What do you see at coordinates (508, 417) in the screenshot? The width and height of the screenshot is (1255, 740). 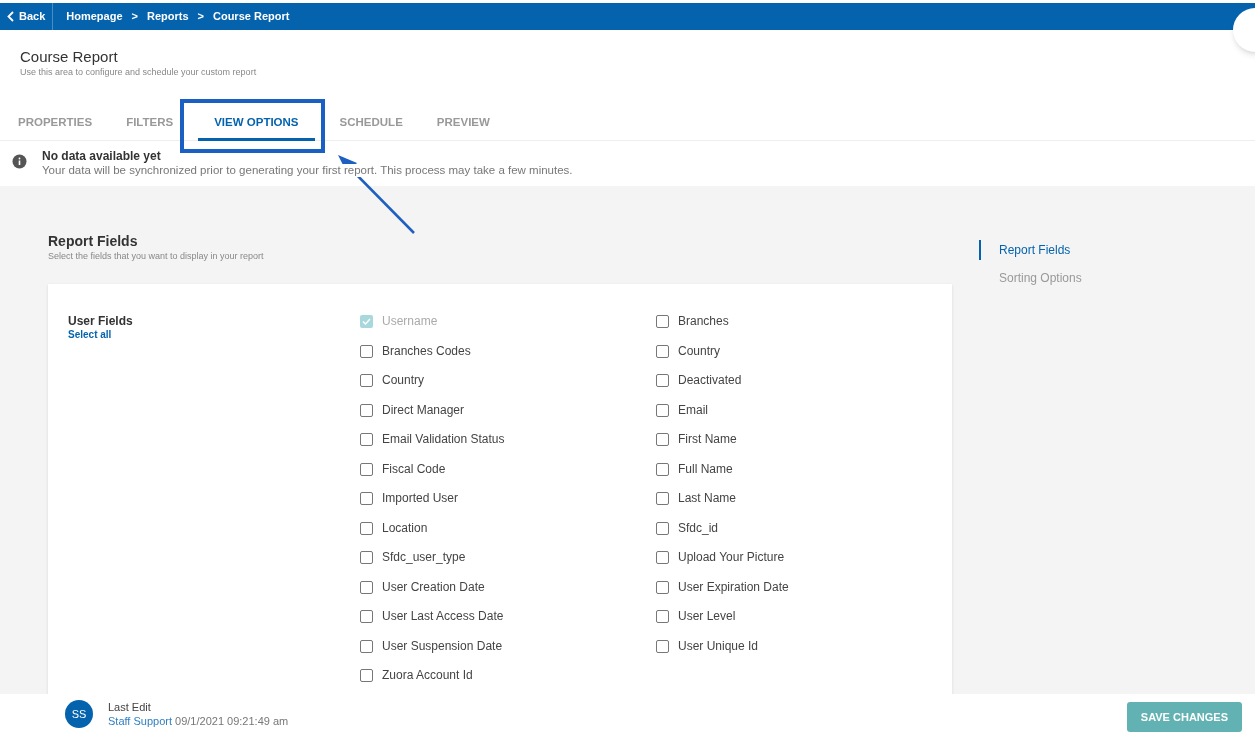 I see `checkbox-option: Direct Manager` at bounding box center [508, 417].